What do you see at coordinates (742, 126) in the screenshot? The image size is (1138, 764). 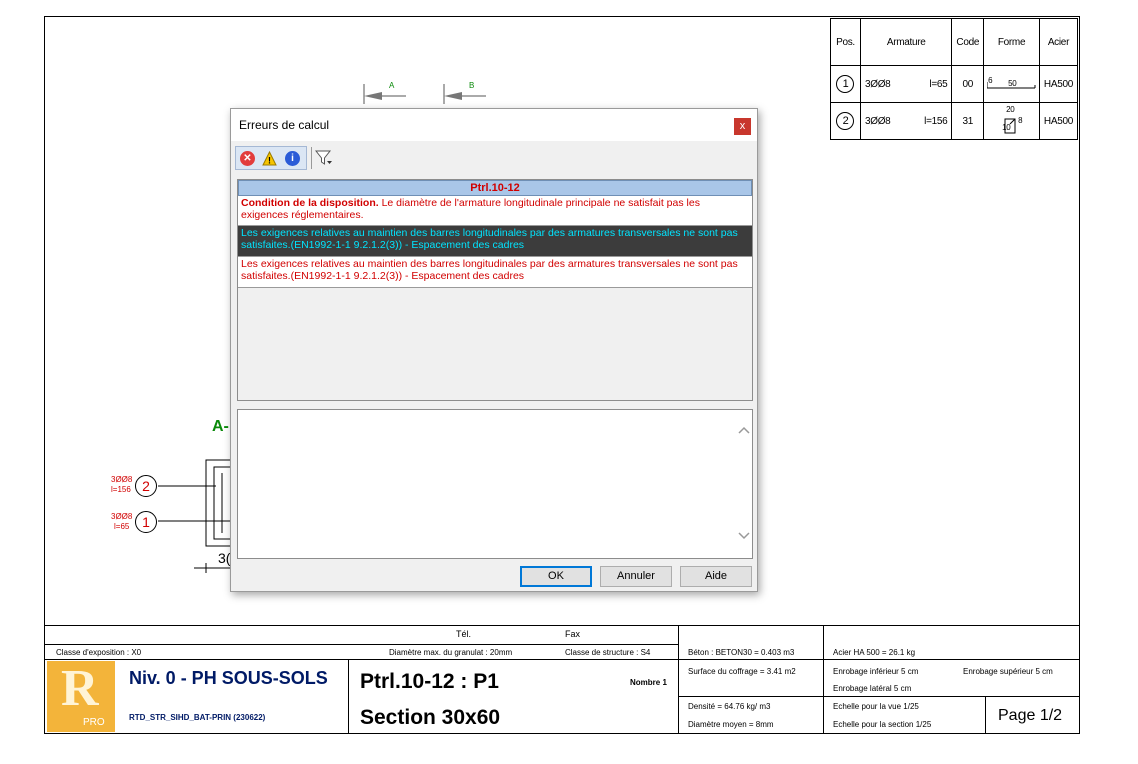 I see `close-button: x` at bounding box center [742, 126].